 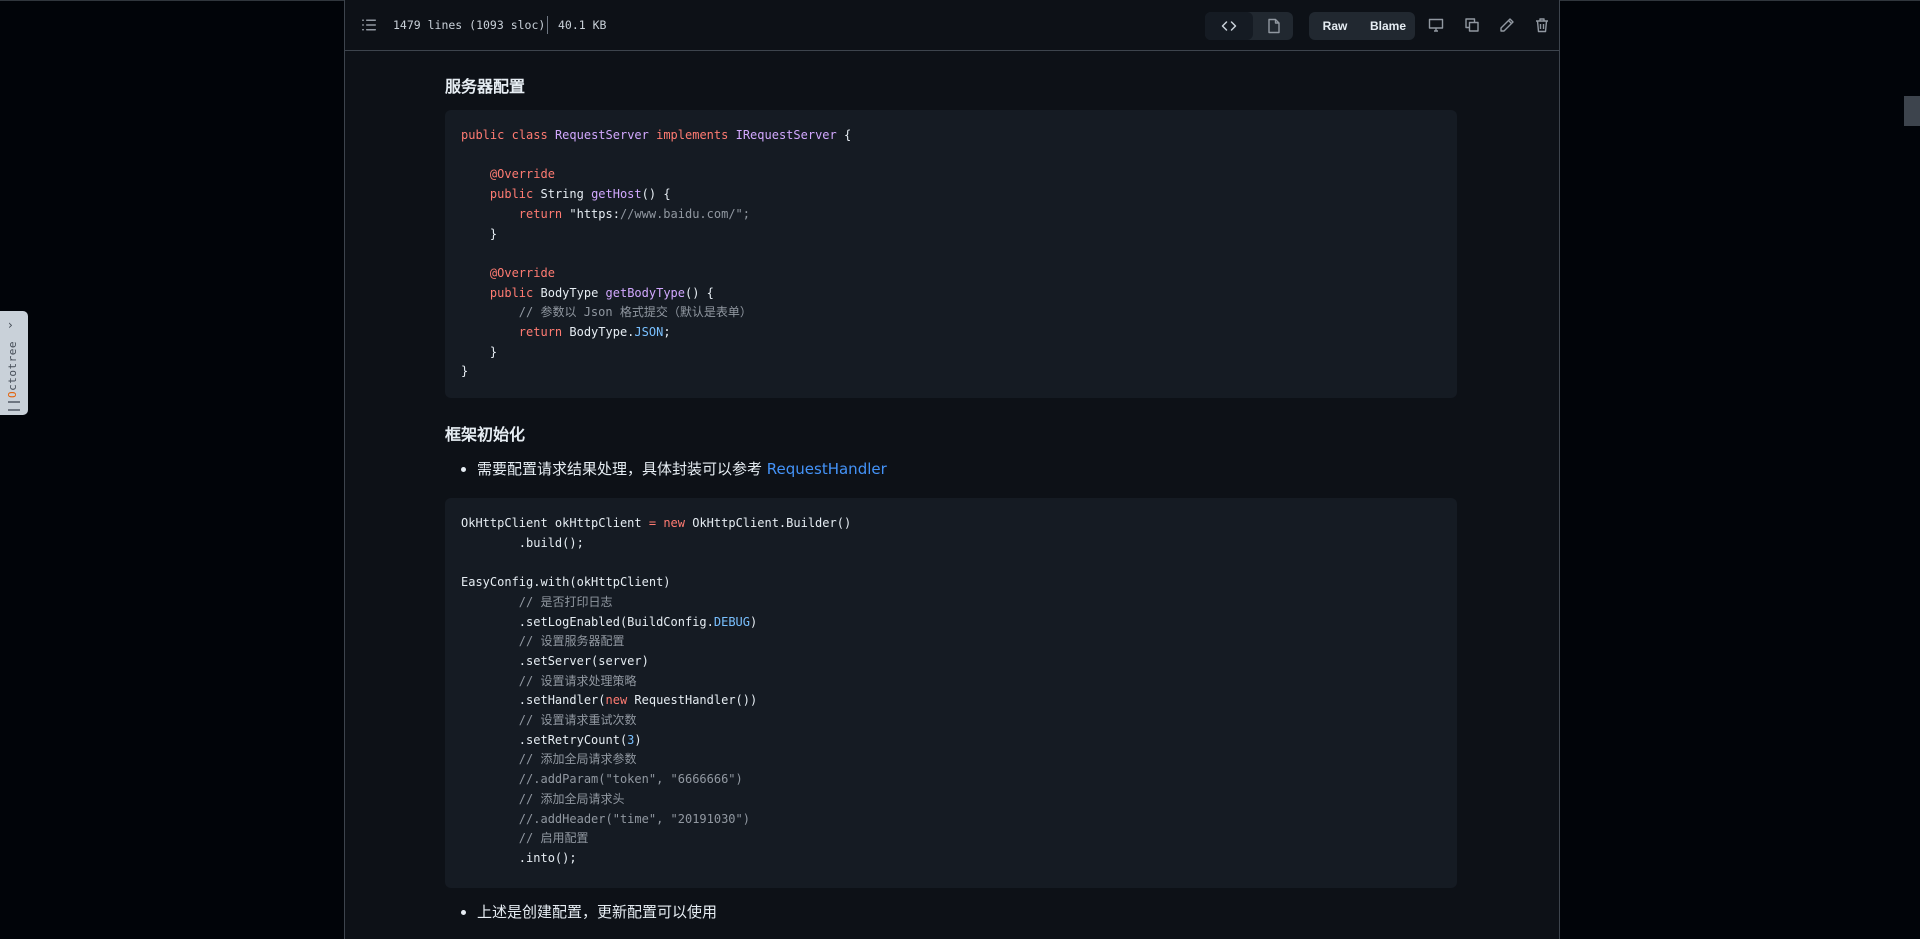 I want to click on delete-file-button, so click(x=1542, y=25).